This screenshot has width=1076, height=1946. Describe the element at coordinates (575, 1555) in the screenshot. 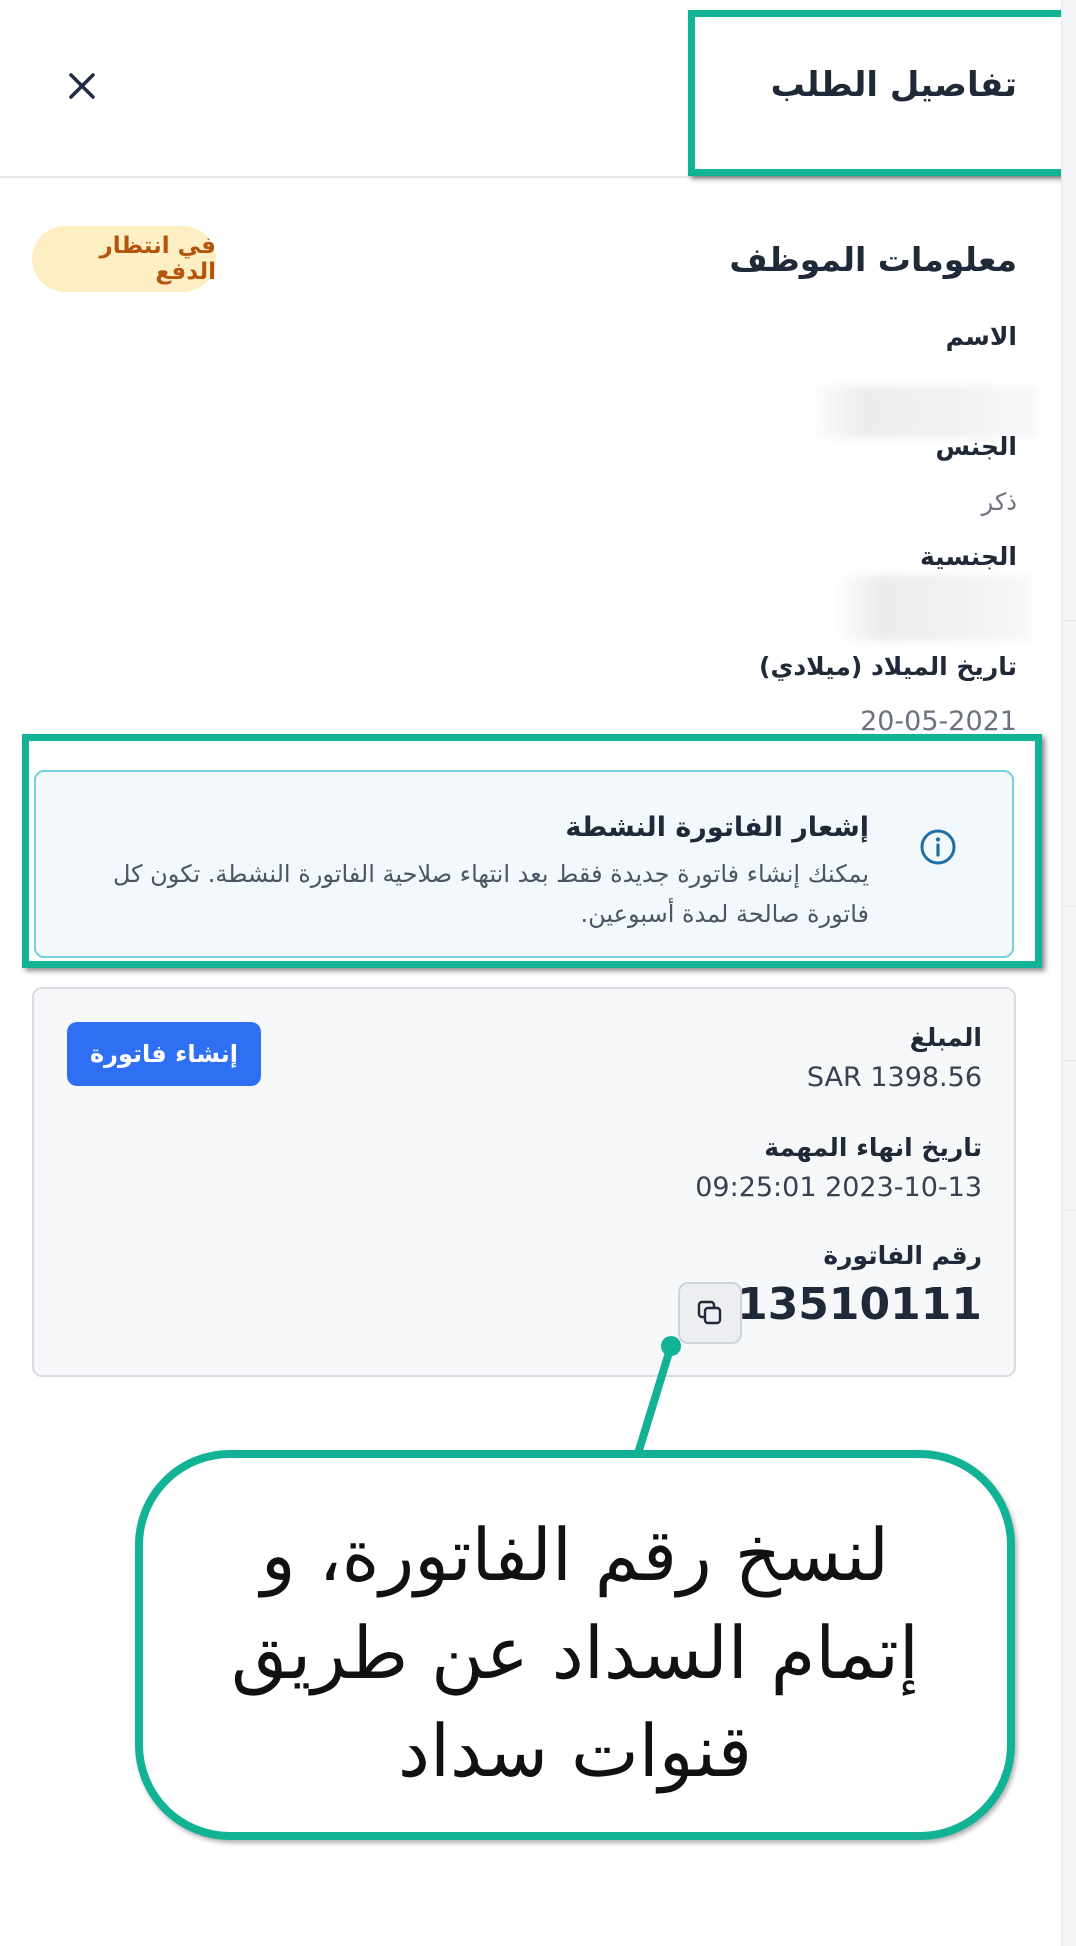

I see `callout-line-1: لنسخ رقم الفاتورة، و` at that location.